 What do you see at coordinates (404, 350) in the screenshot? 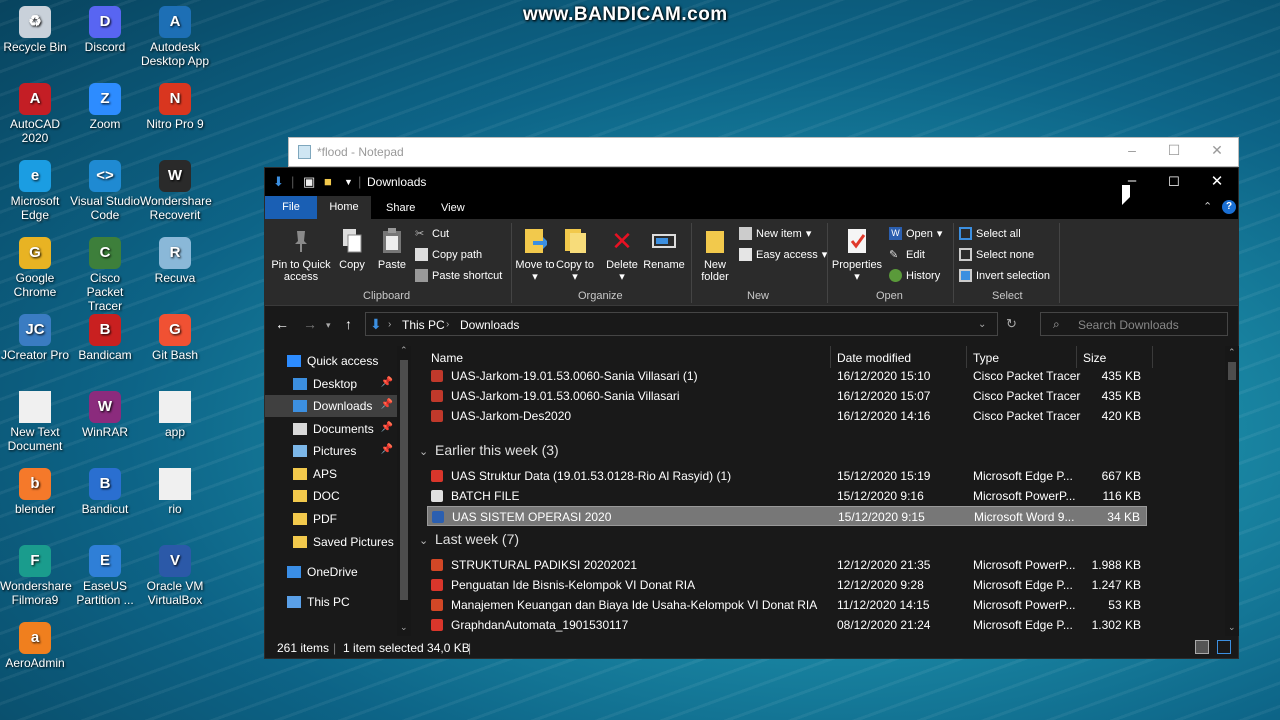
I see `scroll-up-icon: ⌃` at bounding box center [404, 350].